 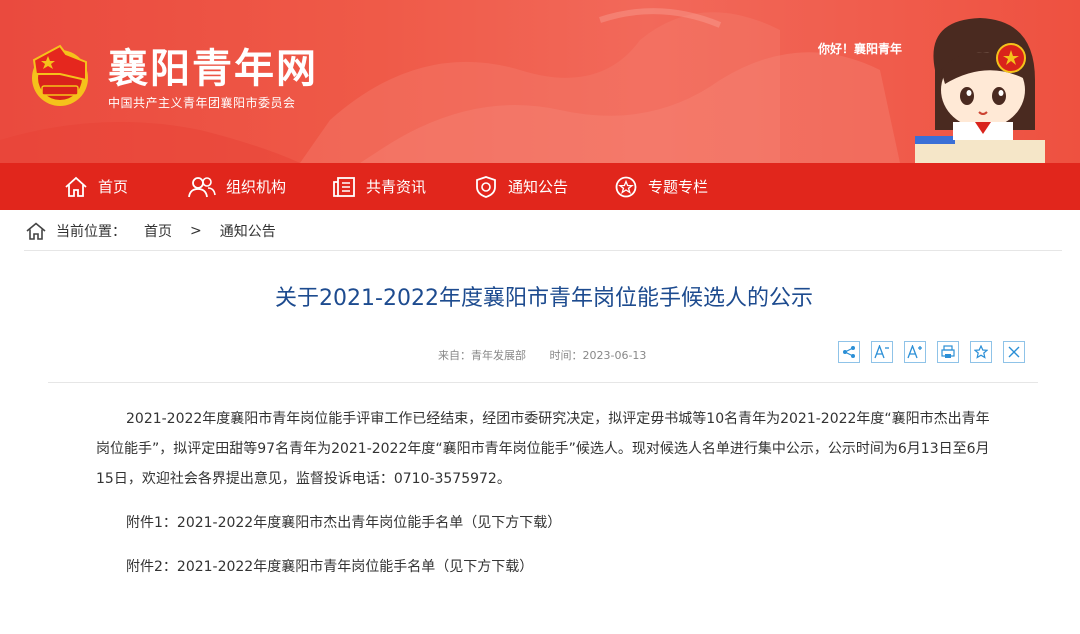 What do you see at coordinates (96, 186) in the screenshot?
I see `nav-item-home: 首页` at bounding box center [96, 186].